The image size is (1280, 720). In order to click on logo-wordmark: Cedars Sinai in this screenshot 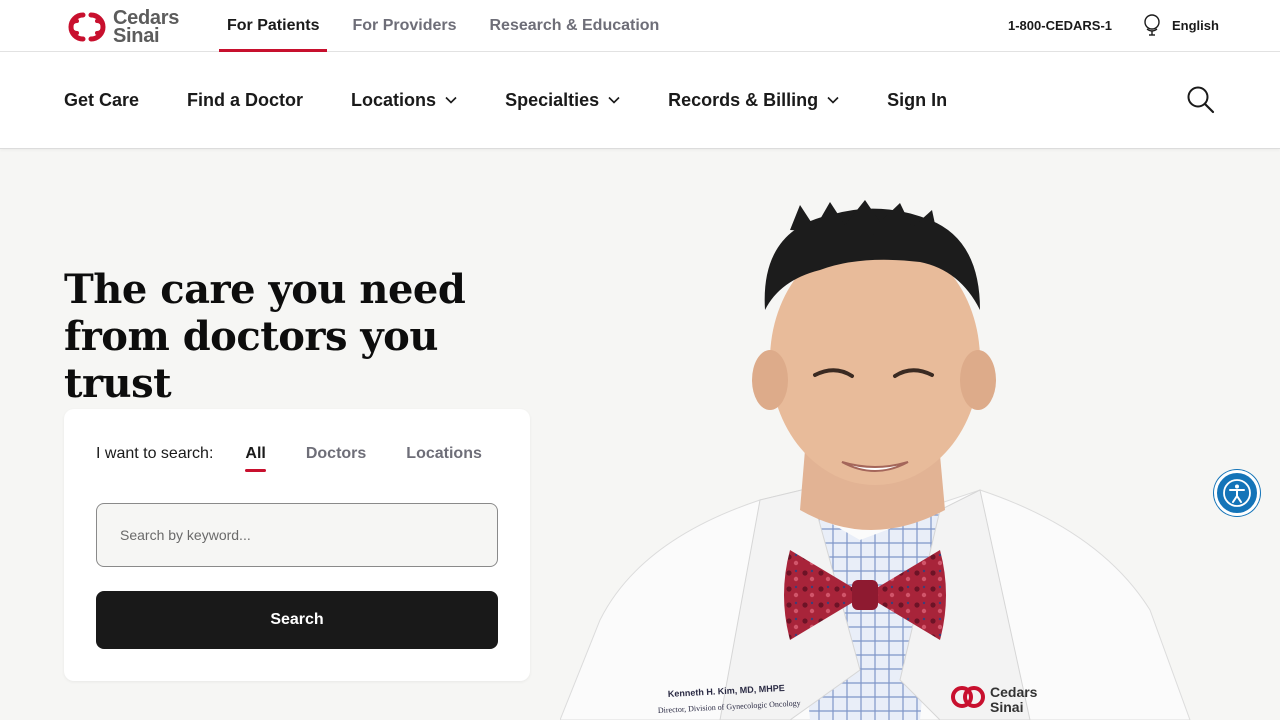, I will do `click(146, 27)`.